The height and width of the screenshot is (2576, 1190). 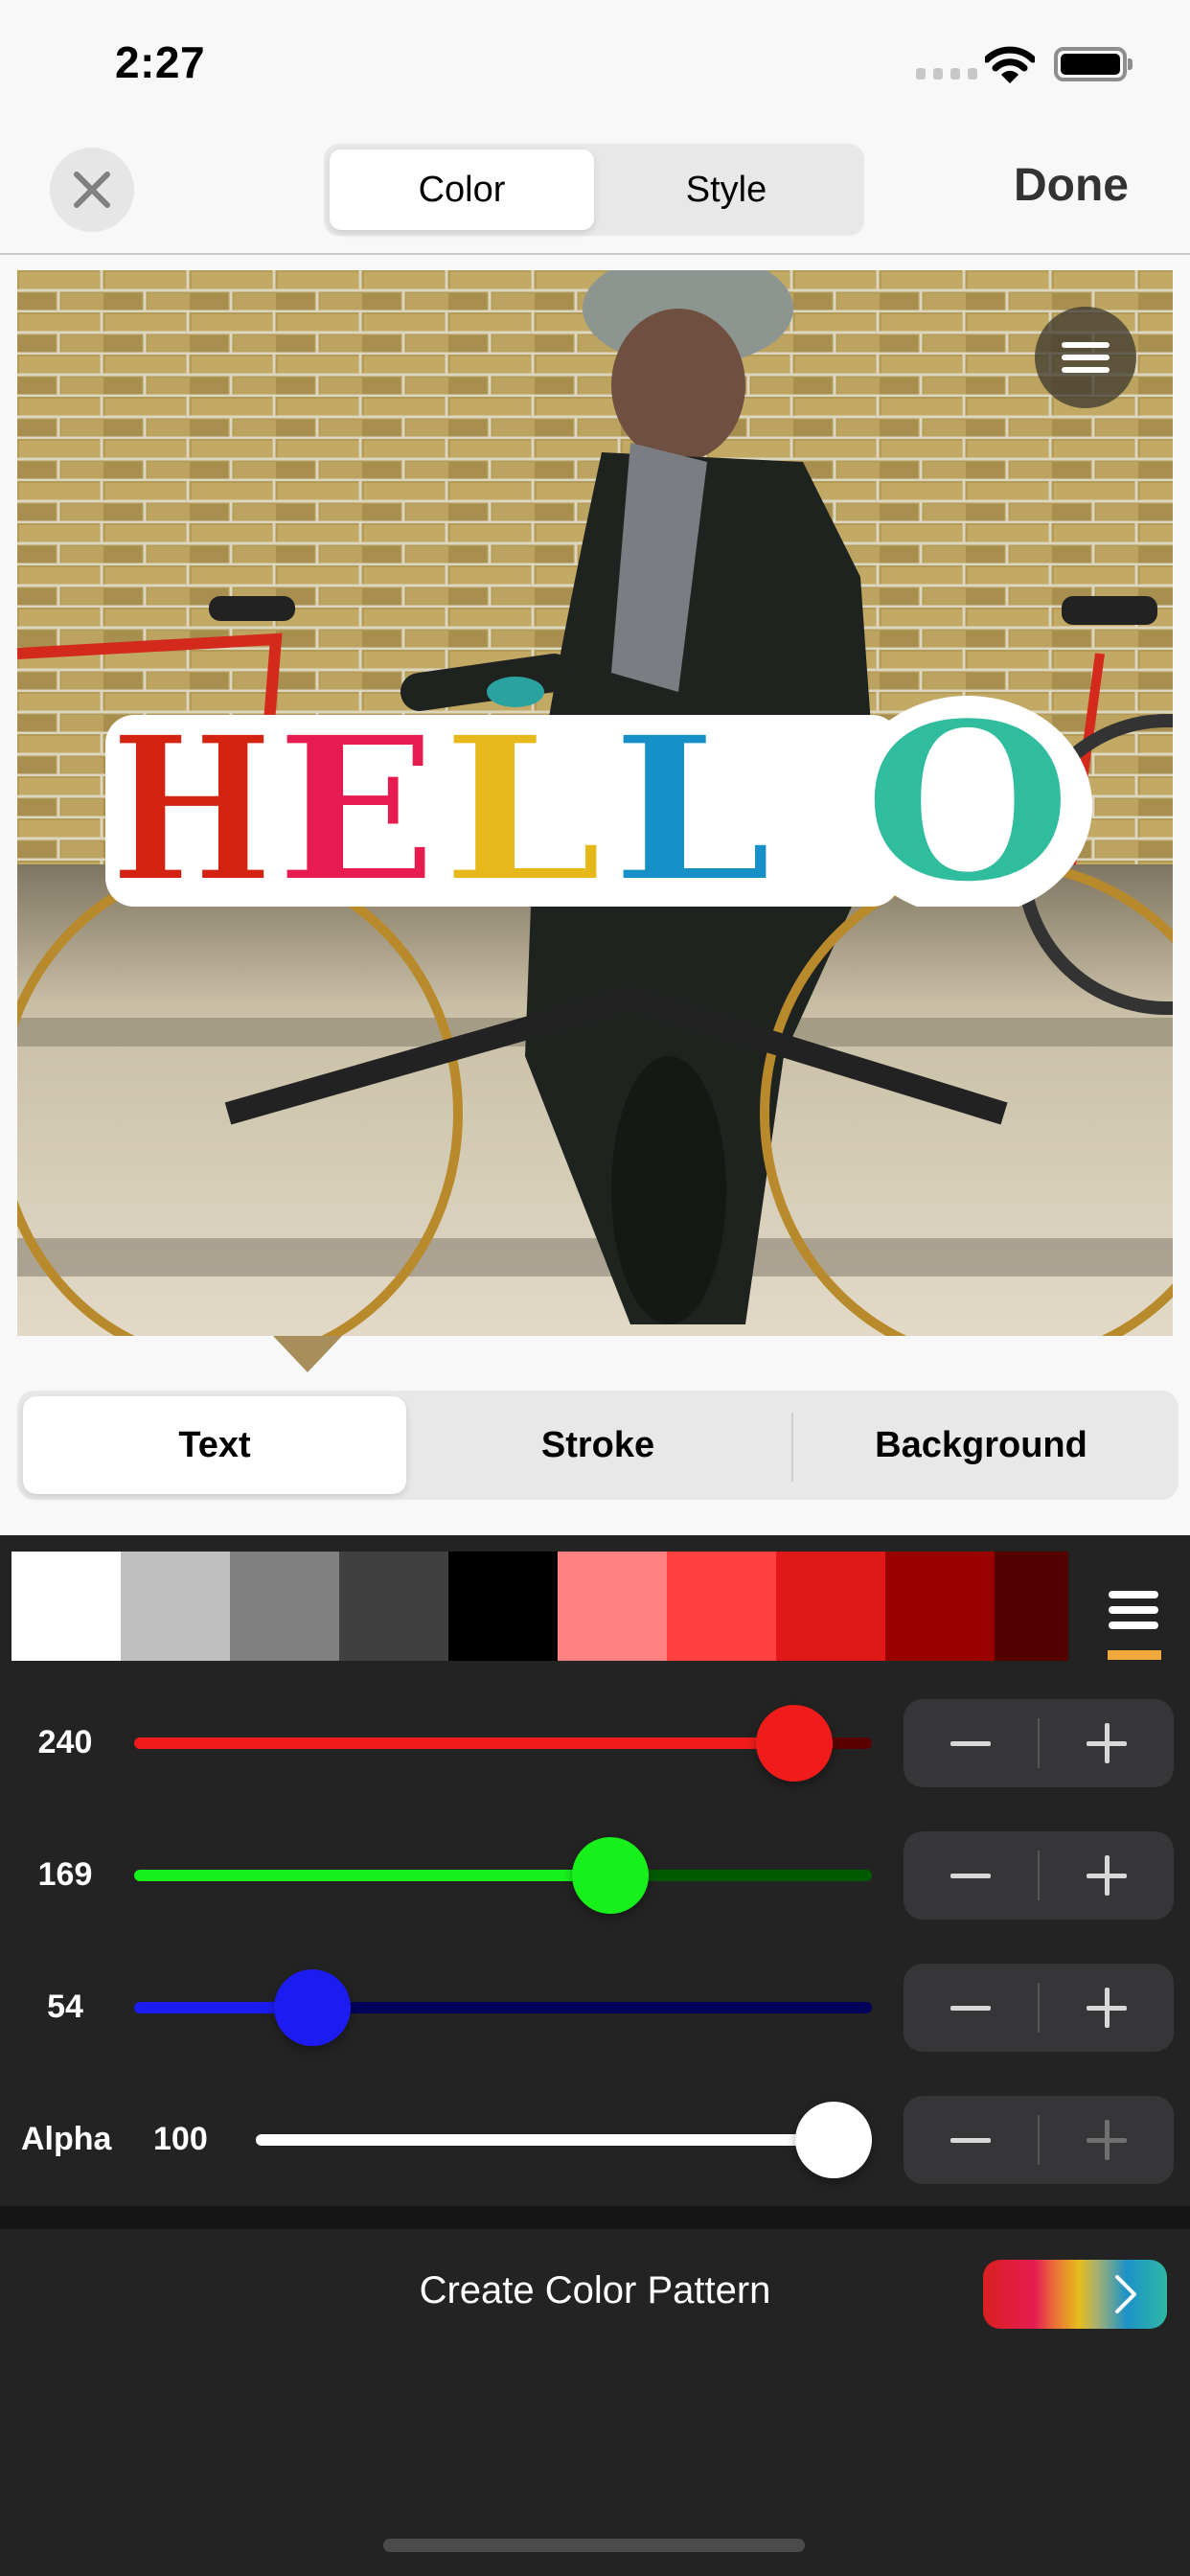 I want to click on create-color-pattern-button, so click(x=1075, y=2294).